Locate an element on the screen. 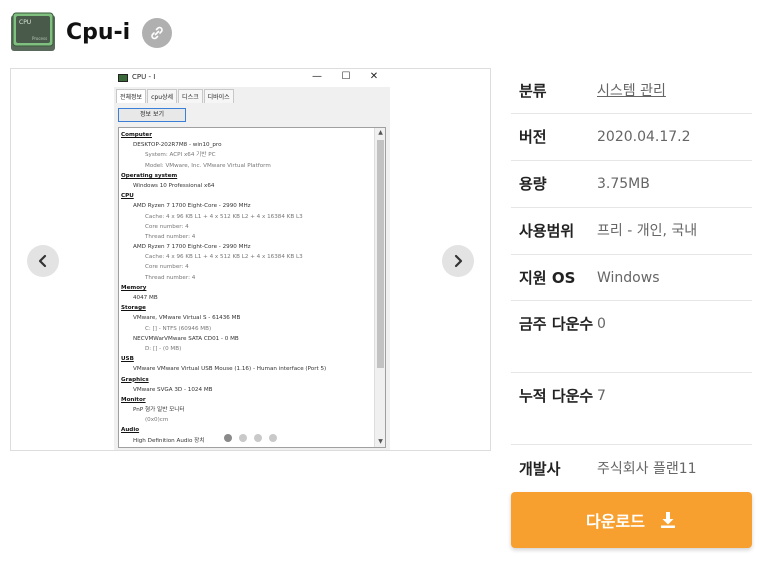 The image size is (760, 563). info-row: 지원 OS Windows is located at coordinates (631, 278).